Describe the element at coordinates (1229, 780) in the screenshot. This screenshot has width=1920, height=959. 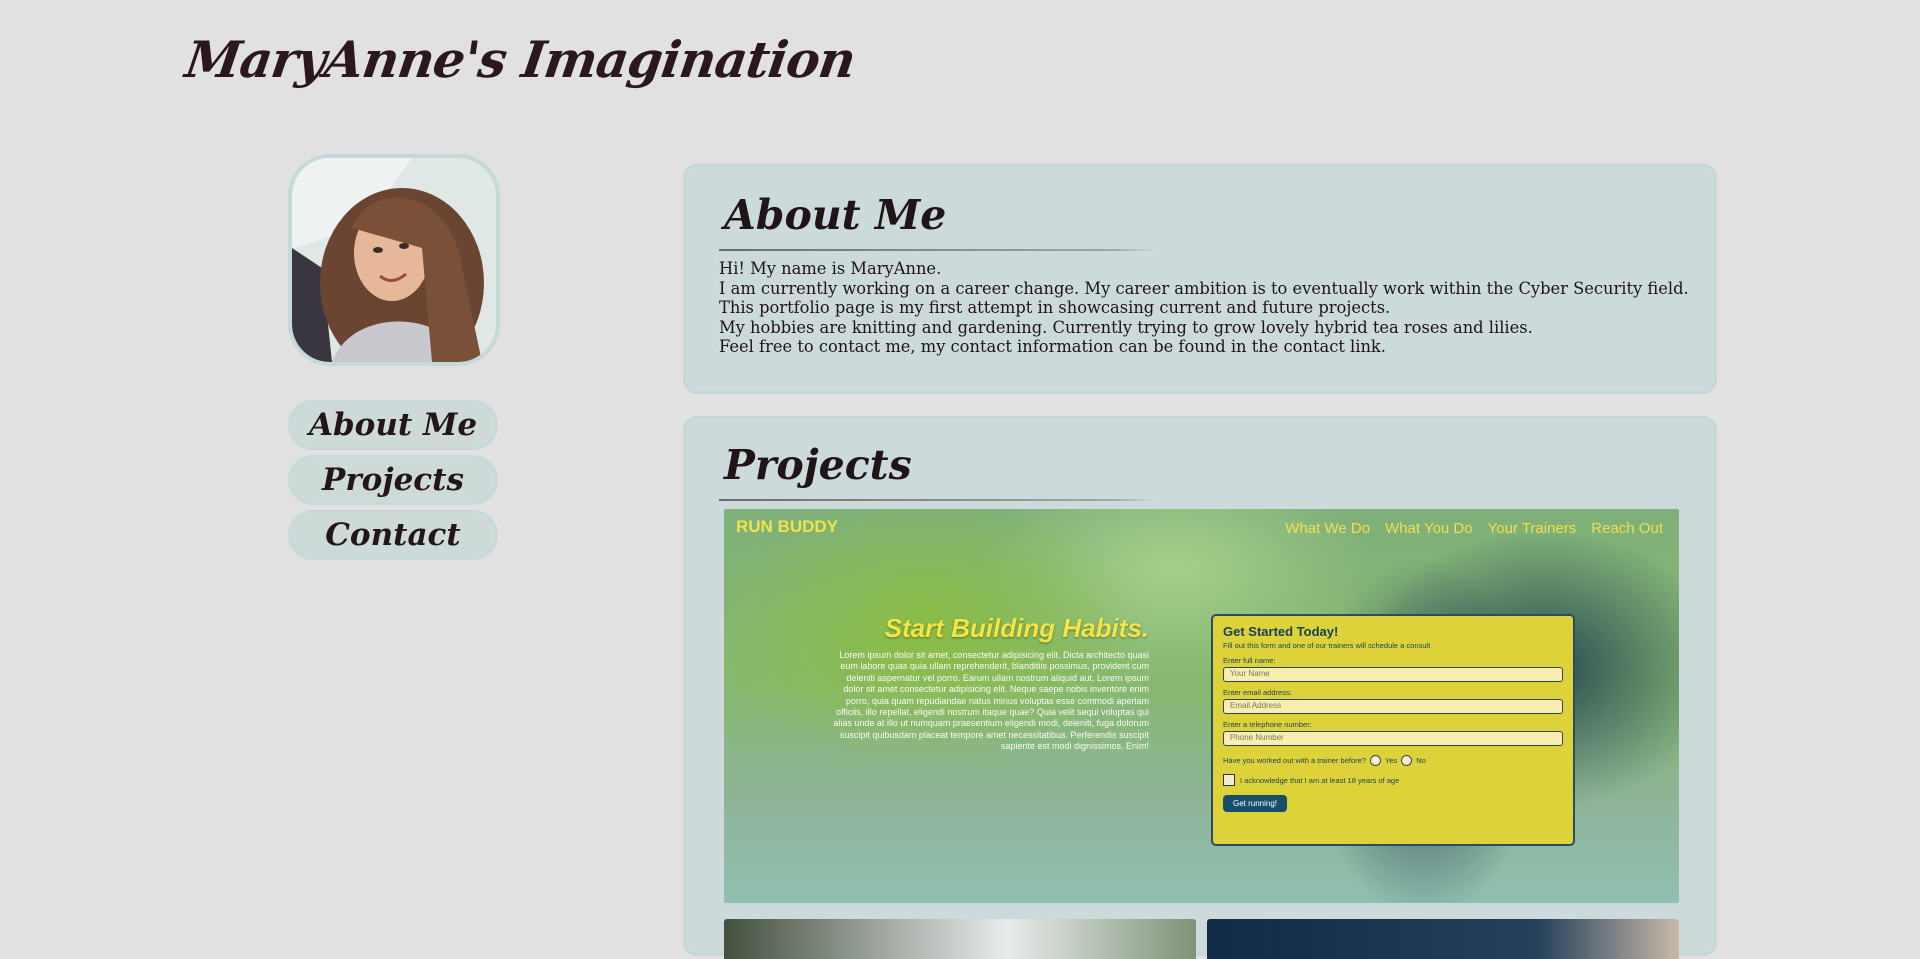
I see `checkbox-icon` at that location.